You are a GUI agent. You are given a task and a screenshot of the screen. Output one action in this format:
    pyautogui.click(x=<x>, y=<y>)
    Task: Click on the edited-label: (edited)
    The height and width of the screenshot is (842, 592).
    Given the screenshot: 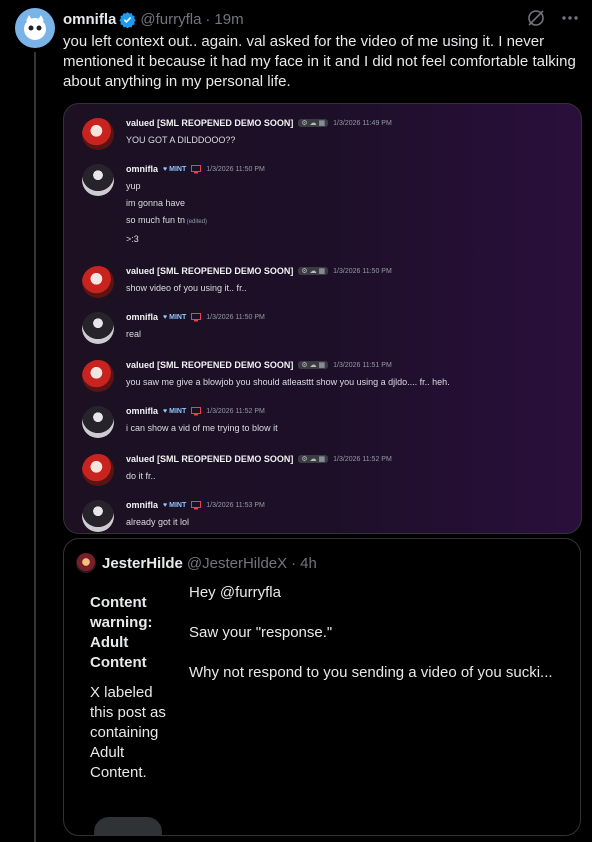 What is the action you would take?
    pyautogui.click(x=196, y=222)
    